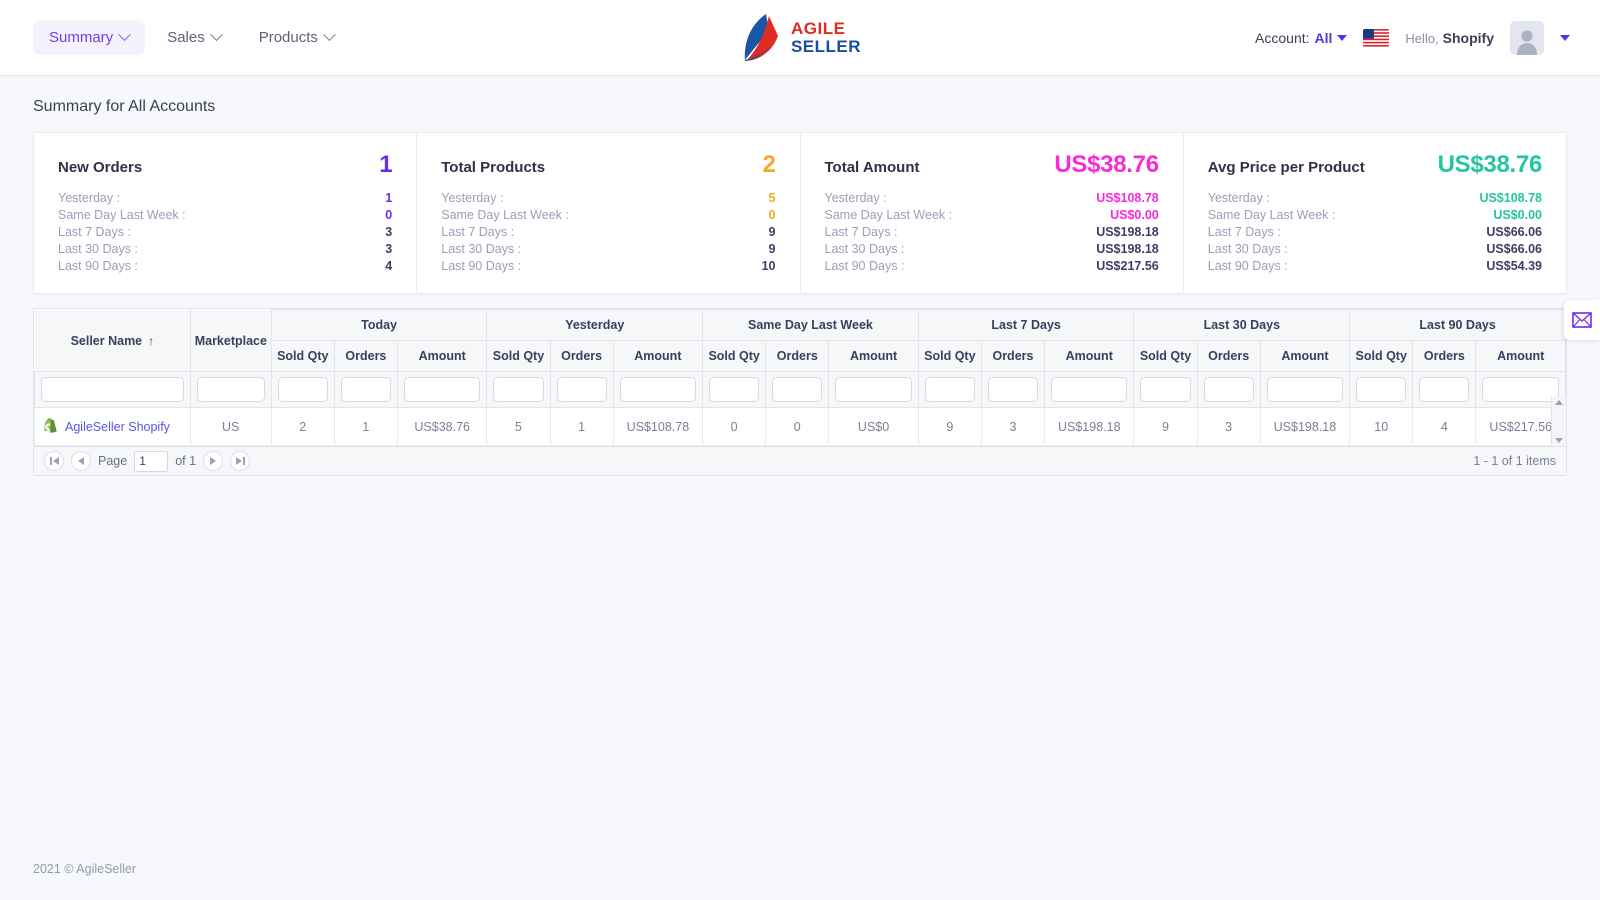 The image size is (1600, 900). Describe the element at coordinates (1165, 389) in the screenshot. I see `filter-input-last30-sold-qty` at that location.